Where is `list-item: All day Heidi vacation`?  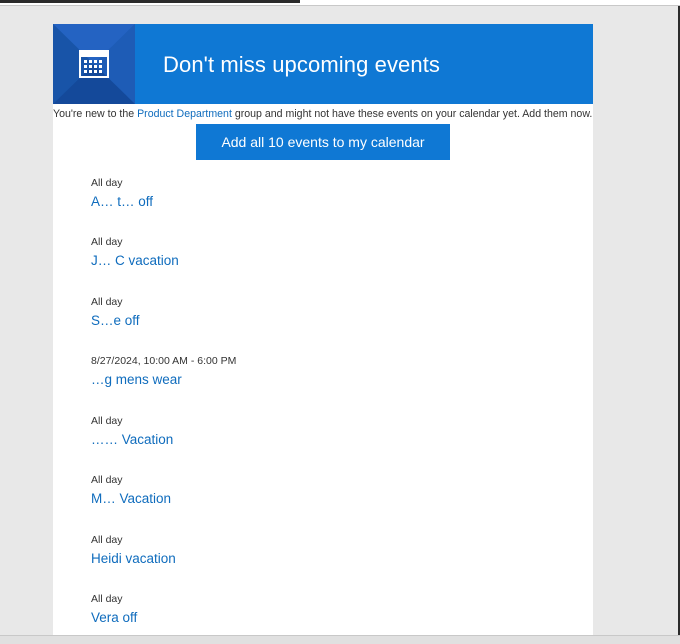
list-item: All day Heidi vacation is located at coordinates (331, 550).